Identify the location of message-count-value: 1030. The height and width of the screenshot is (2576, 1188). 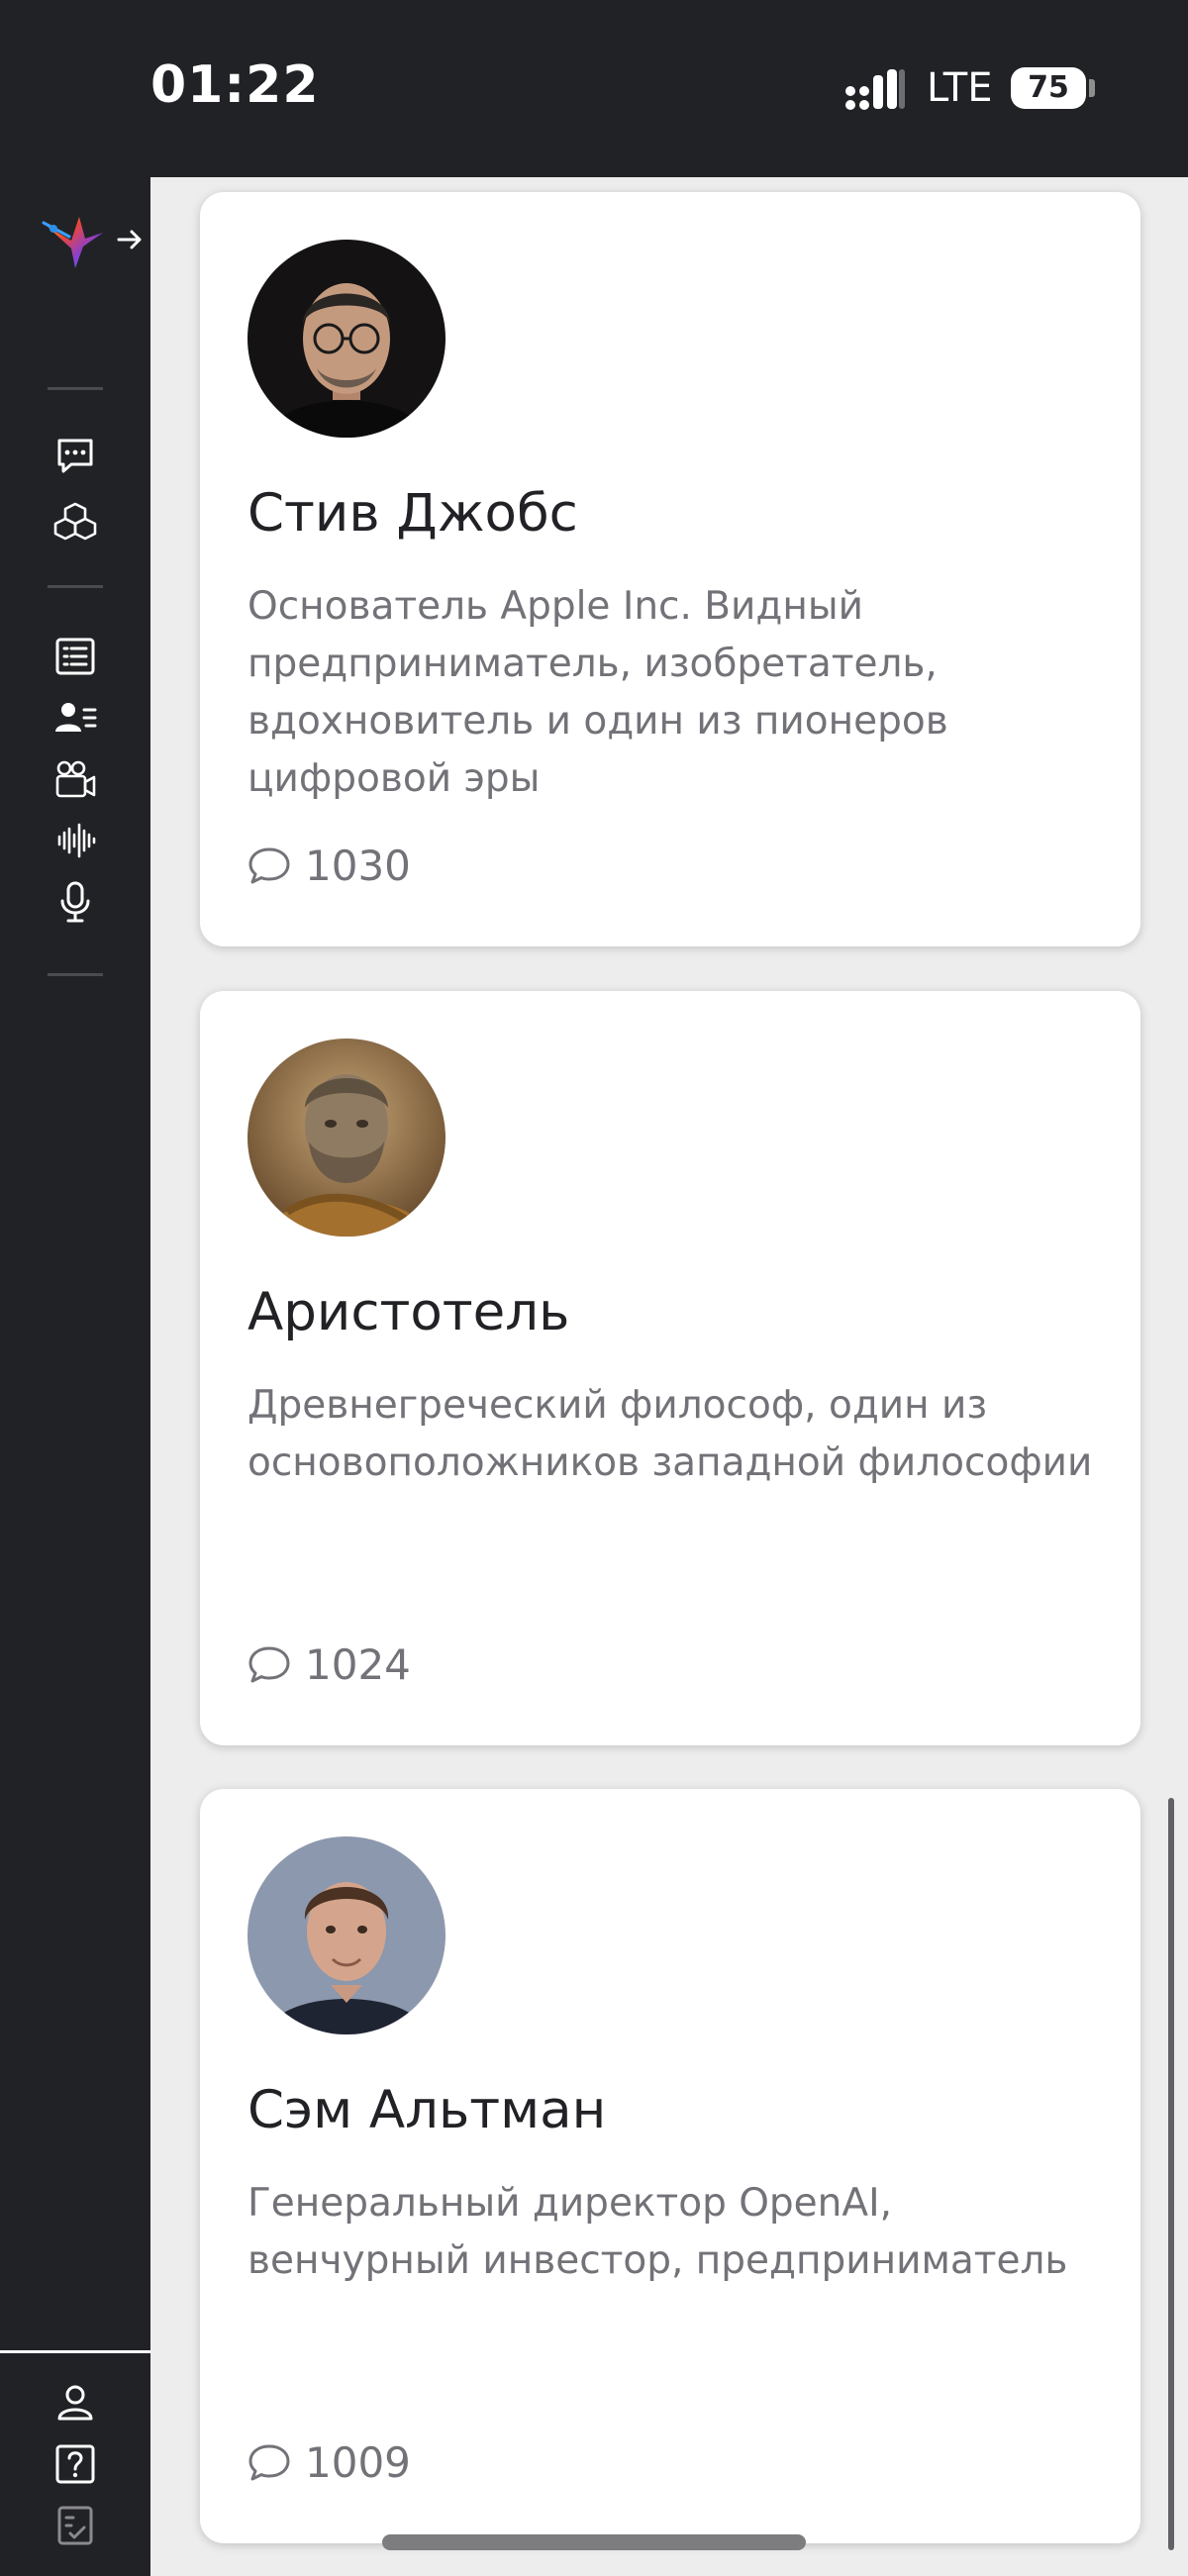
(358, 866).